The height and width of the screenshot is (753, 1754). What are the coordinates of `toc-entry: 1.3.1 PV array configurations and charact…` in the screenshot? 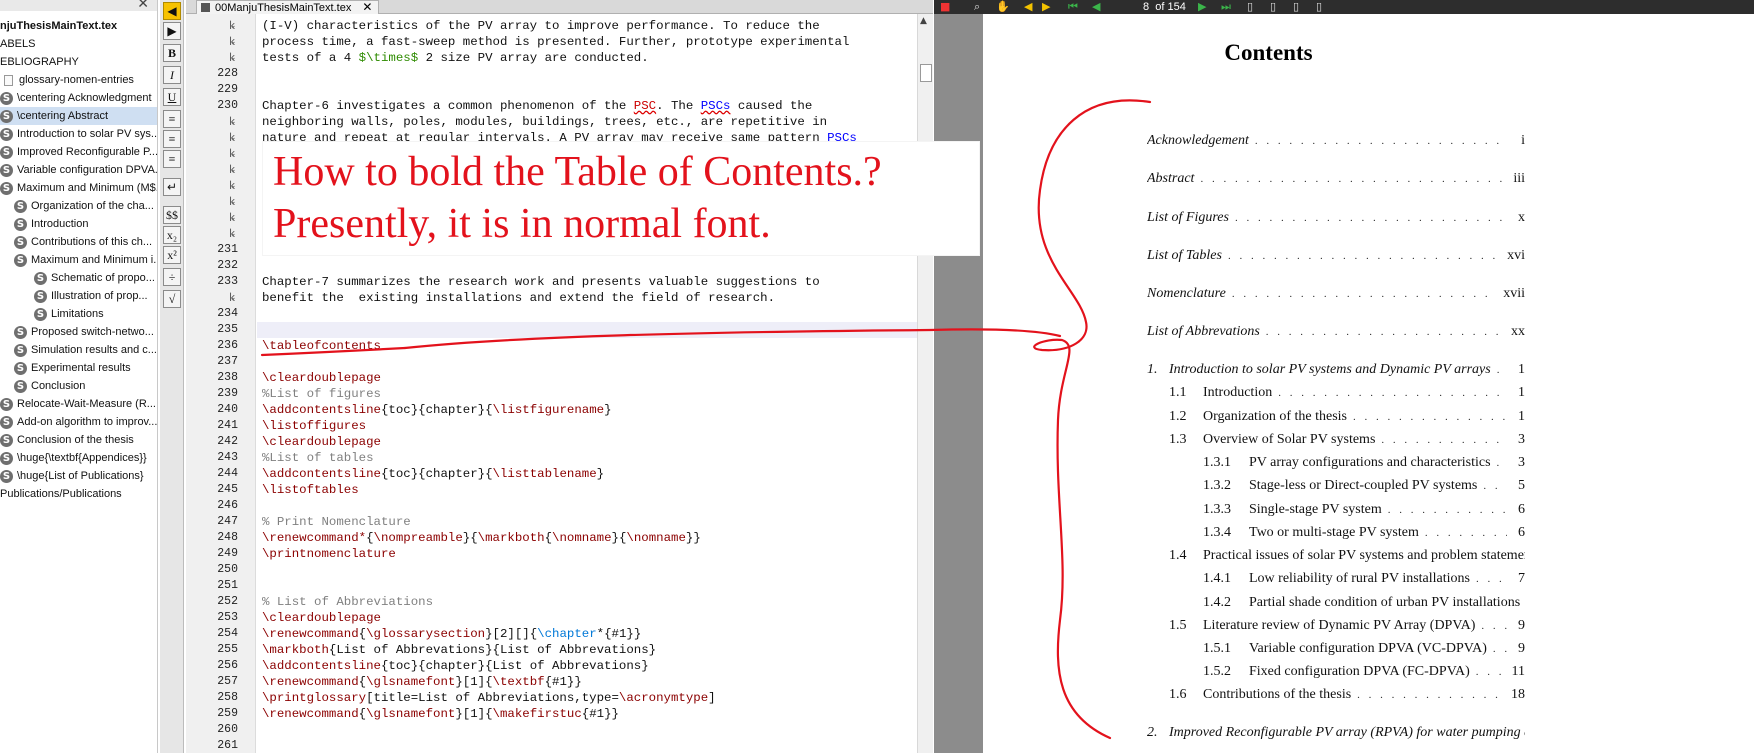 It's located at (1364, 463).